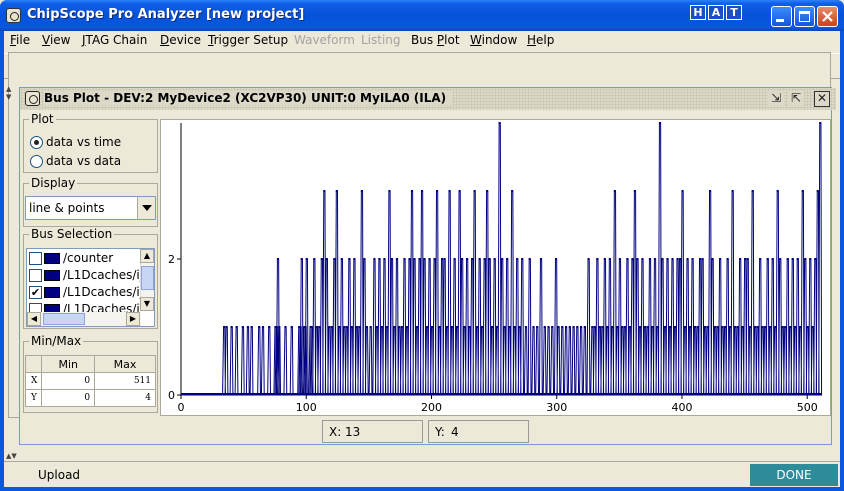 The width and height of the screenshot is (844, 491). I want to click on chipscope-app-icon, so click(13, 15).